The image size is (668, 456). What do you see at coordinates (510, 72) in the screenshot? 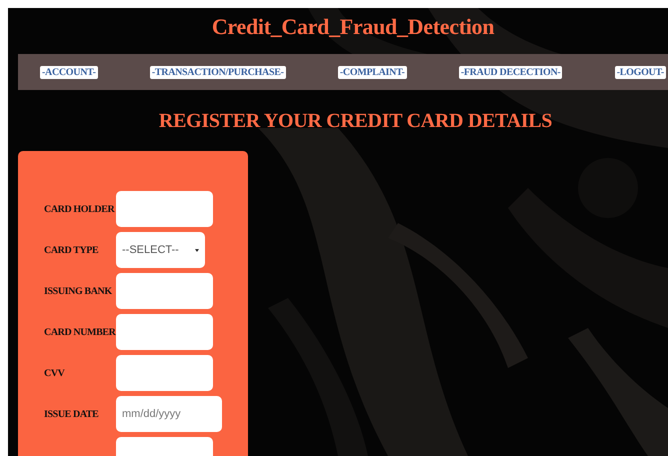
I see `nav-link: -FRAUD DECECTION-` at bounding box center [510, 72].